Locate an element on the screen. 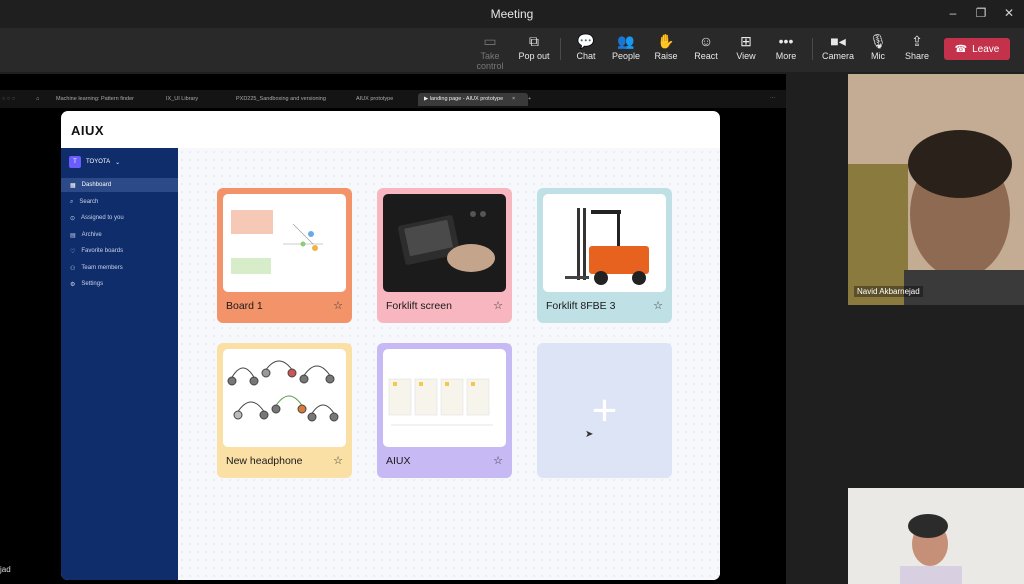  workspace-selector: T TOYOTA ⌄ is located at coordinates (94, 162).